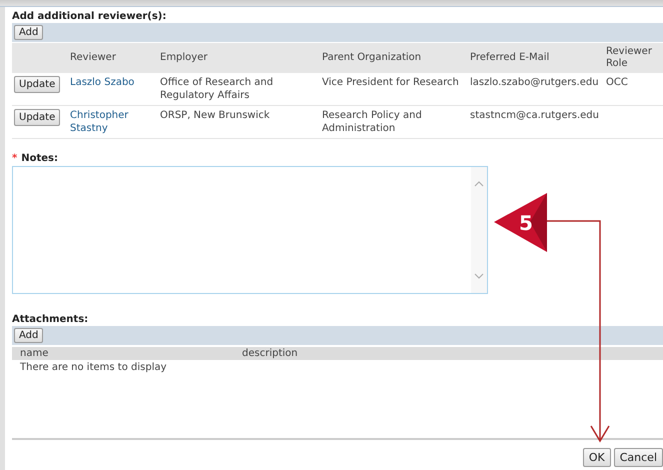 This screenshot has height=470, width=663. I want to click on section-label: Attachments:, so click(51, 319).